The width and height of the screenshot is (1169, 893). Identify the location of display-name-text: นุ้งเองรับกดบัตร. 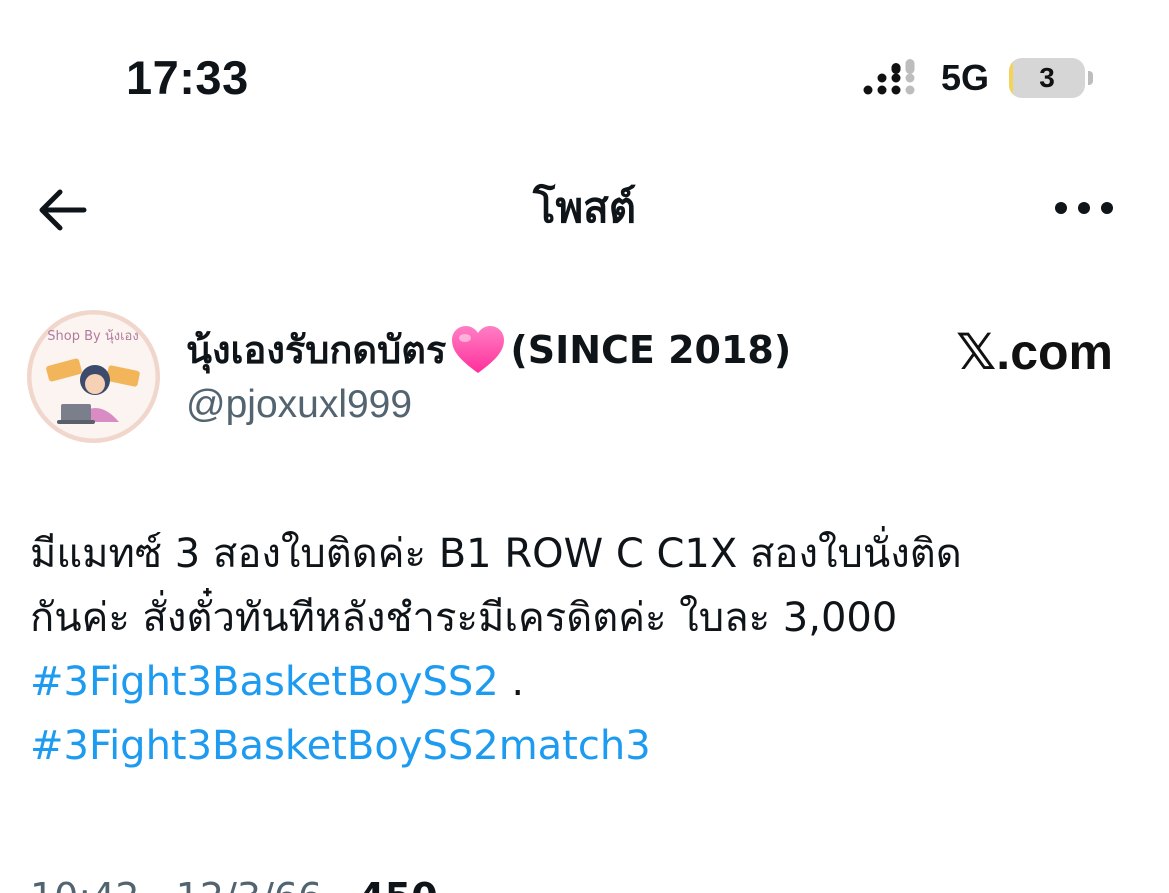
(316, 350).